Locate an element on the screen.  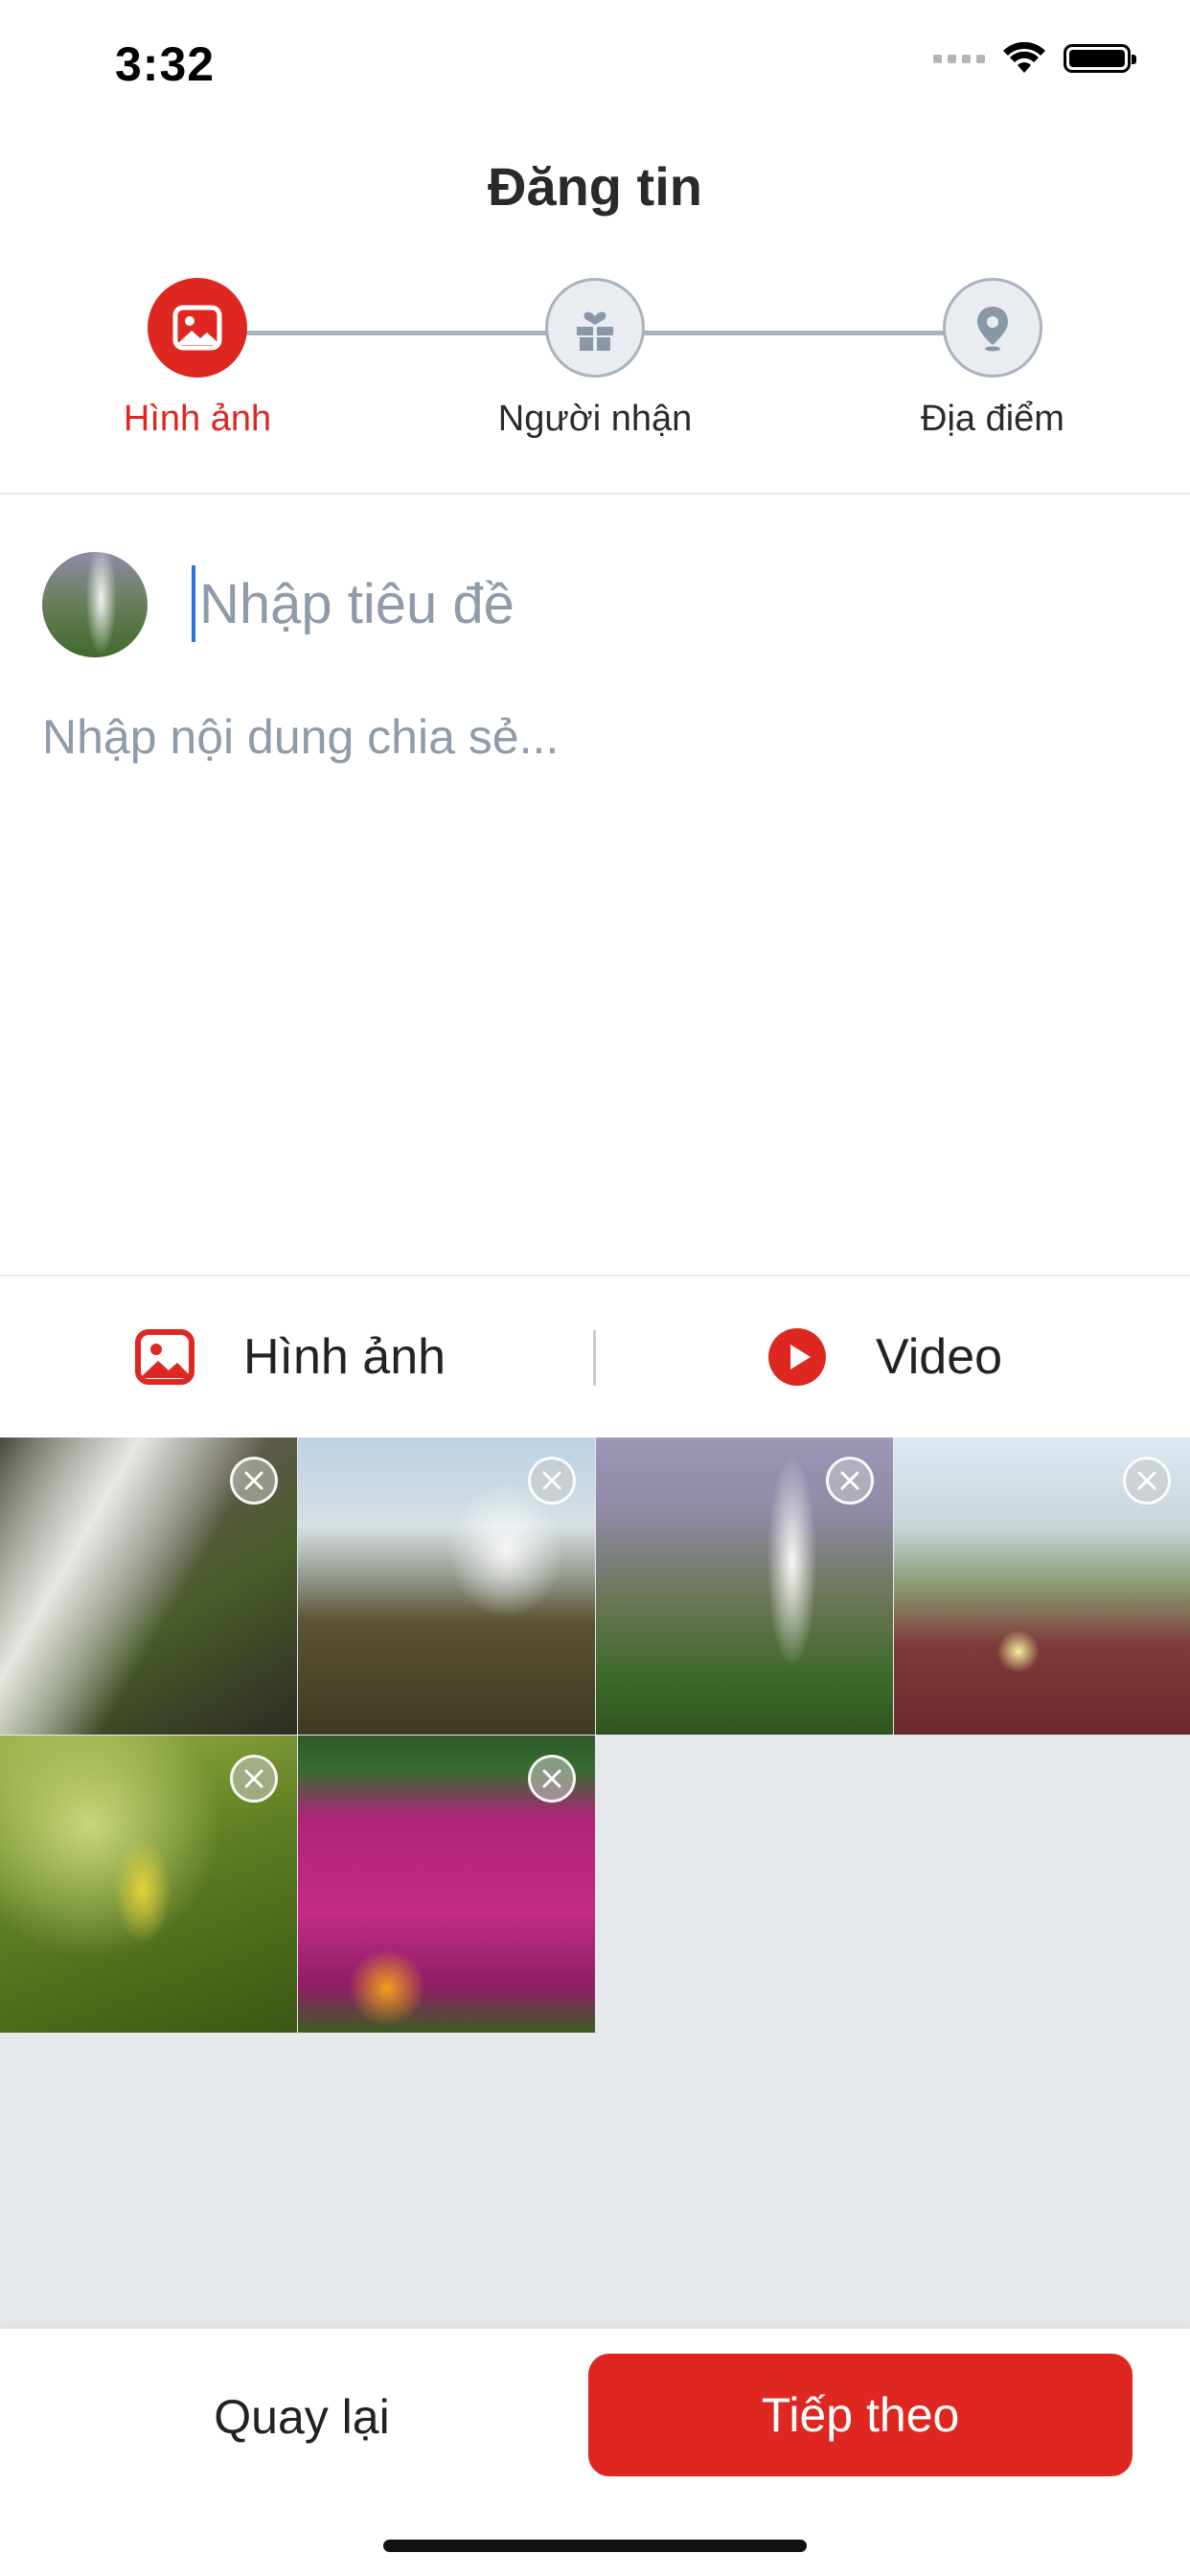
play-circle-icon is located at coordinates (797, 1357).